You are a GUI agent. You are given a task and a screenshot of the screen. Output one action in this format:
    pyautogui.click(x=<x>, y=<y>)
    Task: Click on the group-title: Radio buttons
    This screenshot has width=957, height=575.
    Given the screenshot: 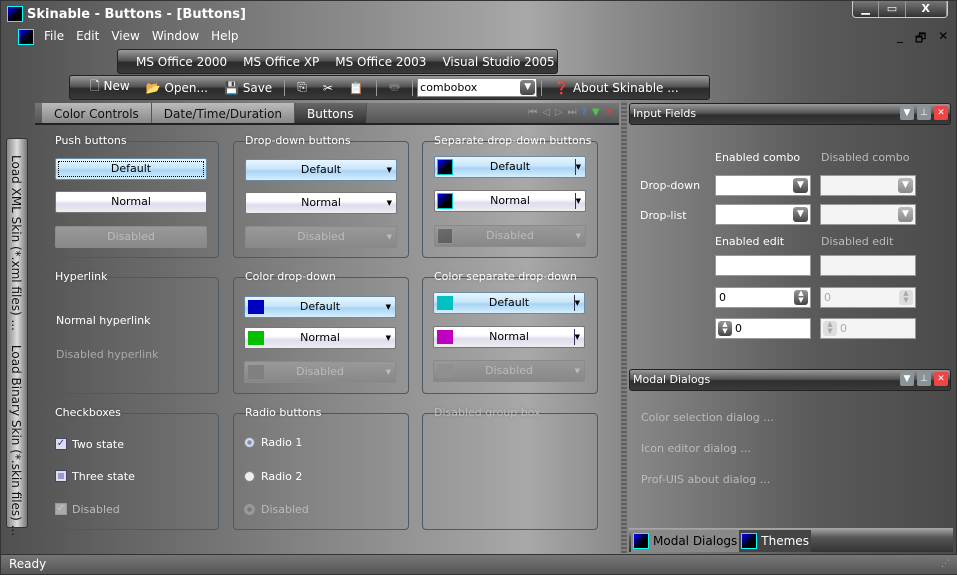 What is the action you would take?
    pyautogui.click(x=283, y=412)
    